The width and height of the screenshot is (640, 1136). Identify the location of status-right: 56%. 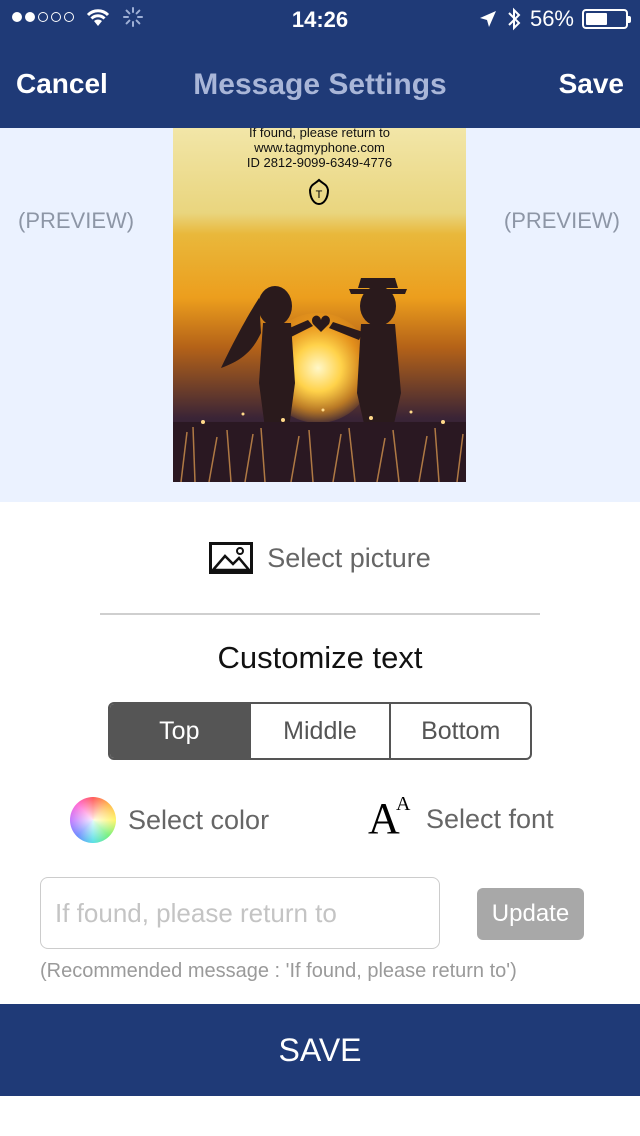
(554, 19).